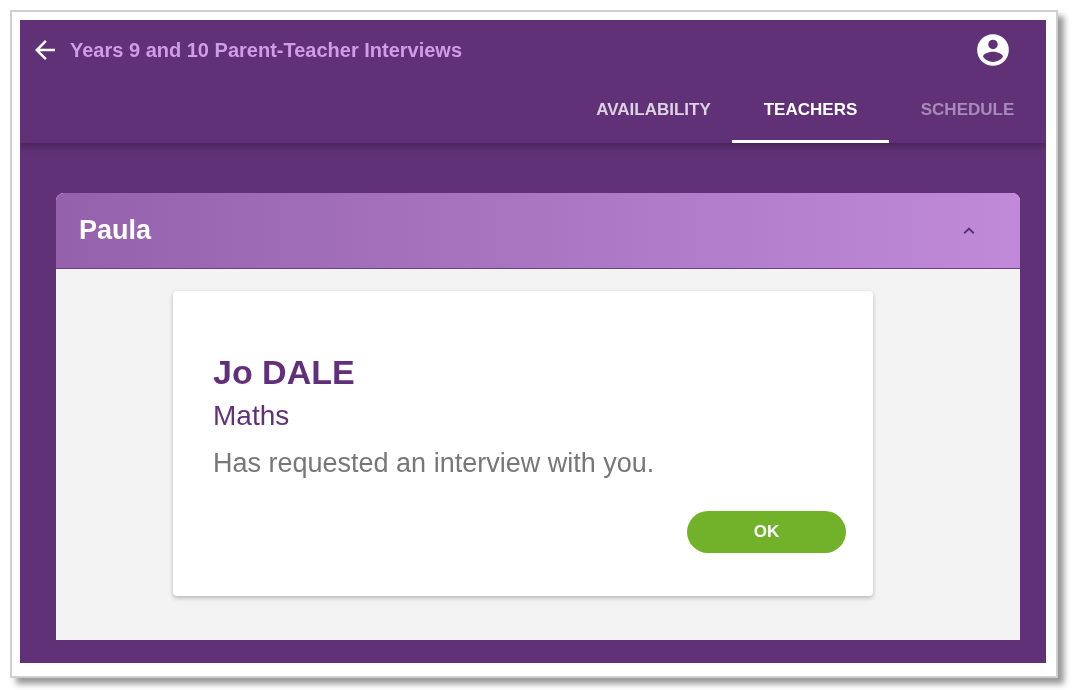 This screenshot has height=690, width=1076. Describe the element at coordinates (810, 111) in the screenshot. I see `tab: TEACHERS` at that location.